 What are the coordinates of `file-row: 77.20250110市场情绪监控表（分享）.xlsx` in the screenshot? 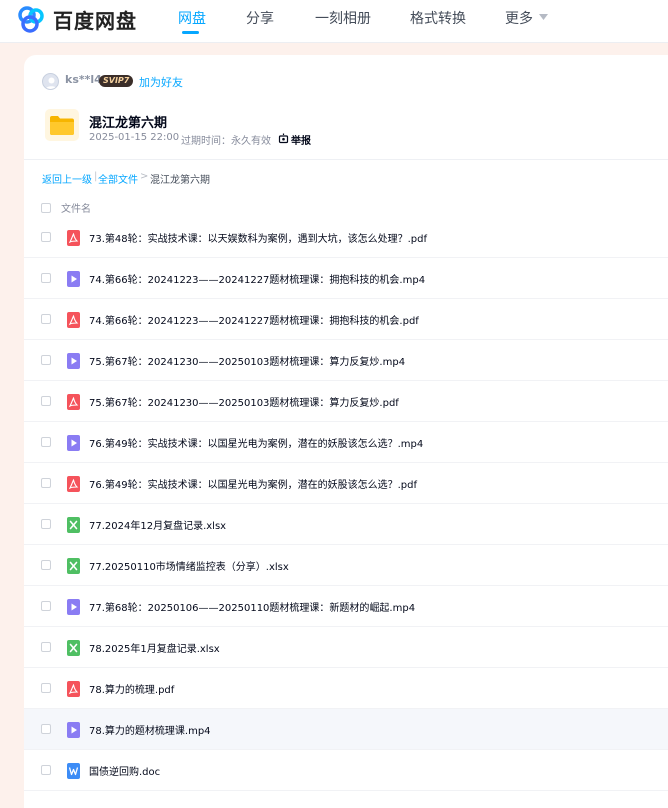 It's located at (346, 565).